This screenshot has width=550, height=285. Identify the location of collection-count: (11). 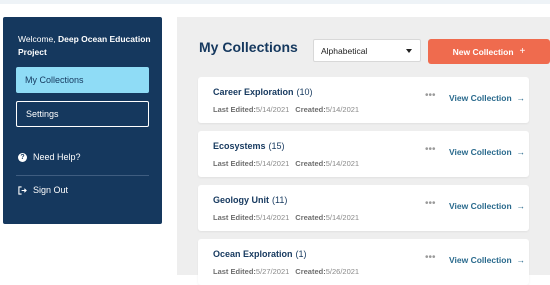
(280, 200).